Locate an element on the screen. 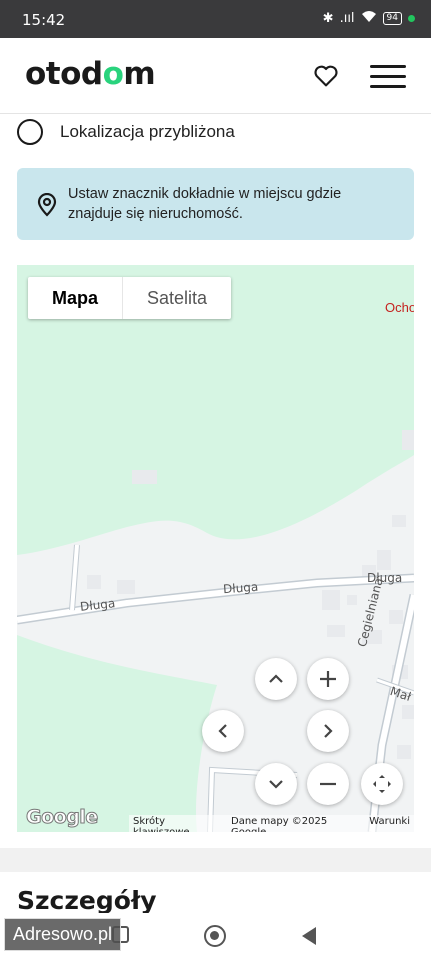 This screenshot has width=431, height=960. minus-icon is located at coordinates (328, 784).